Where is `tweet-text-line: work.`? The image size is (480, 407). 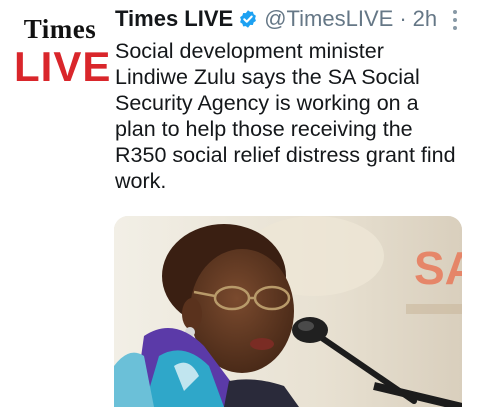 tweet-text-line: work. is located at coordinates (141, 181).